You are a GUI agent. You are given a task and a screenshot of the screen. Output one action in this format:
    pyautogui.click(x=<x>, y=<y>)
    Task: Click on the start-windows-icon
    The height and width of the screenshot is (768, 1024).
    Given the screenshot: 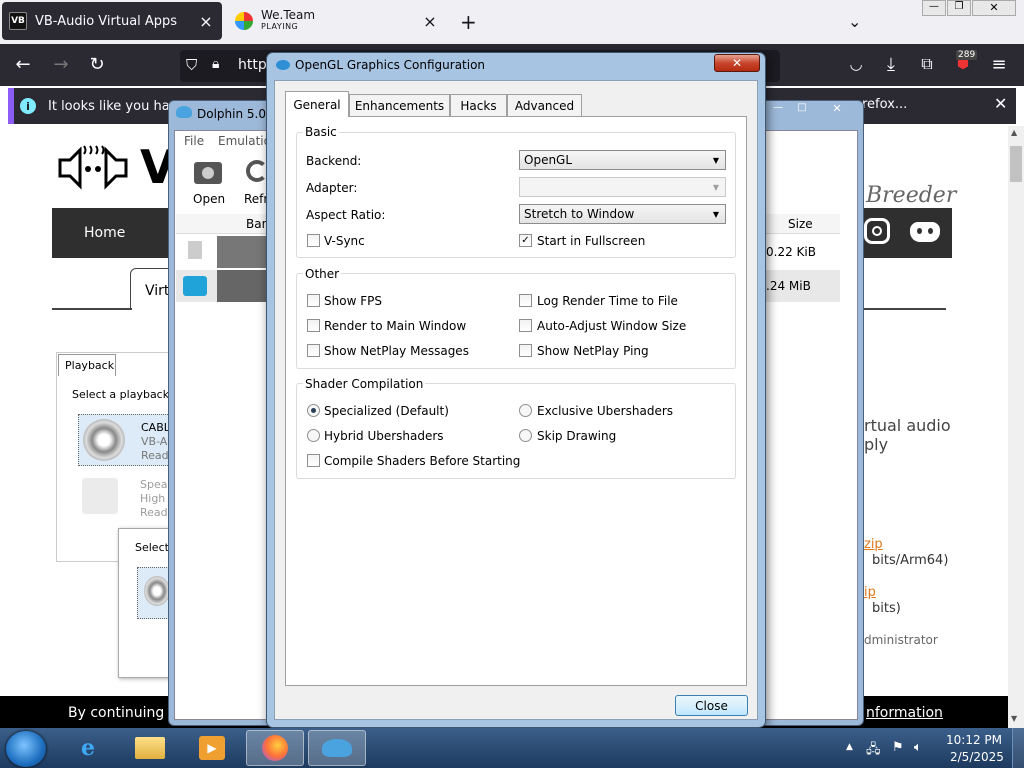 What is the action you would take?
    pyautogui.click(x=26, y=749)
    